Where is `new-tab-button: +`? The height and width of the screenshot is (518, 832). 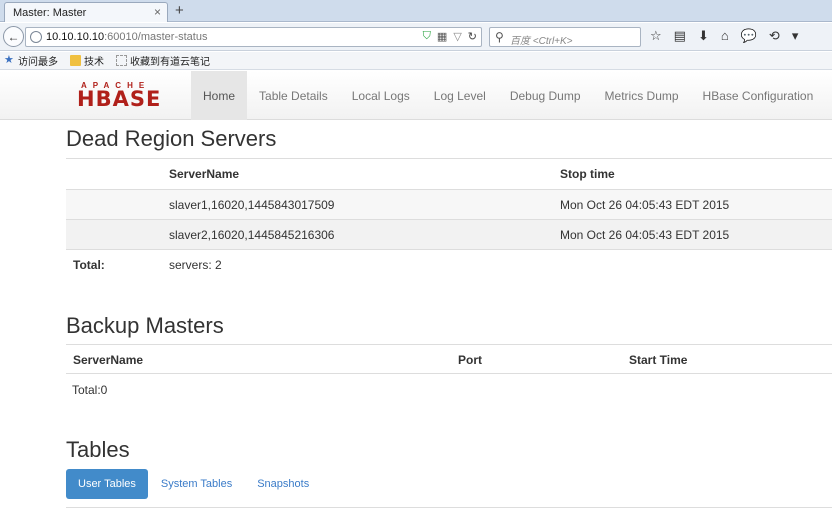
new-tab-button: + is located at coordinates (179, 10).